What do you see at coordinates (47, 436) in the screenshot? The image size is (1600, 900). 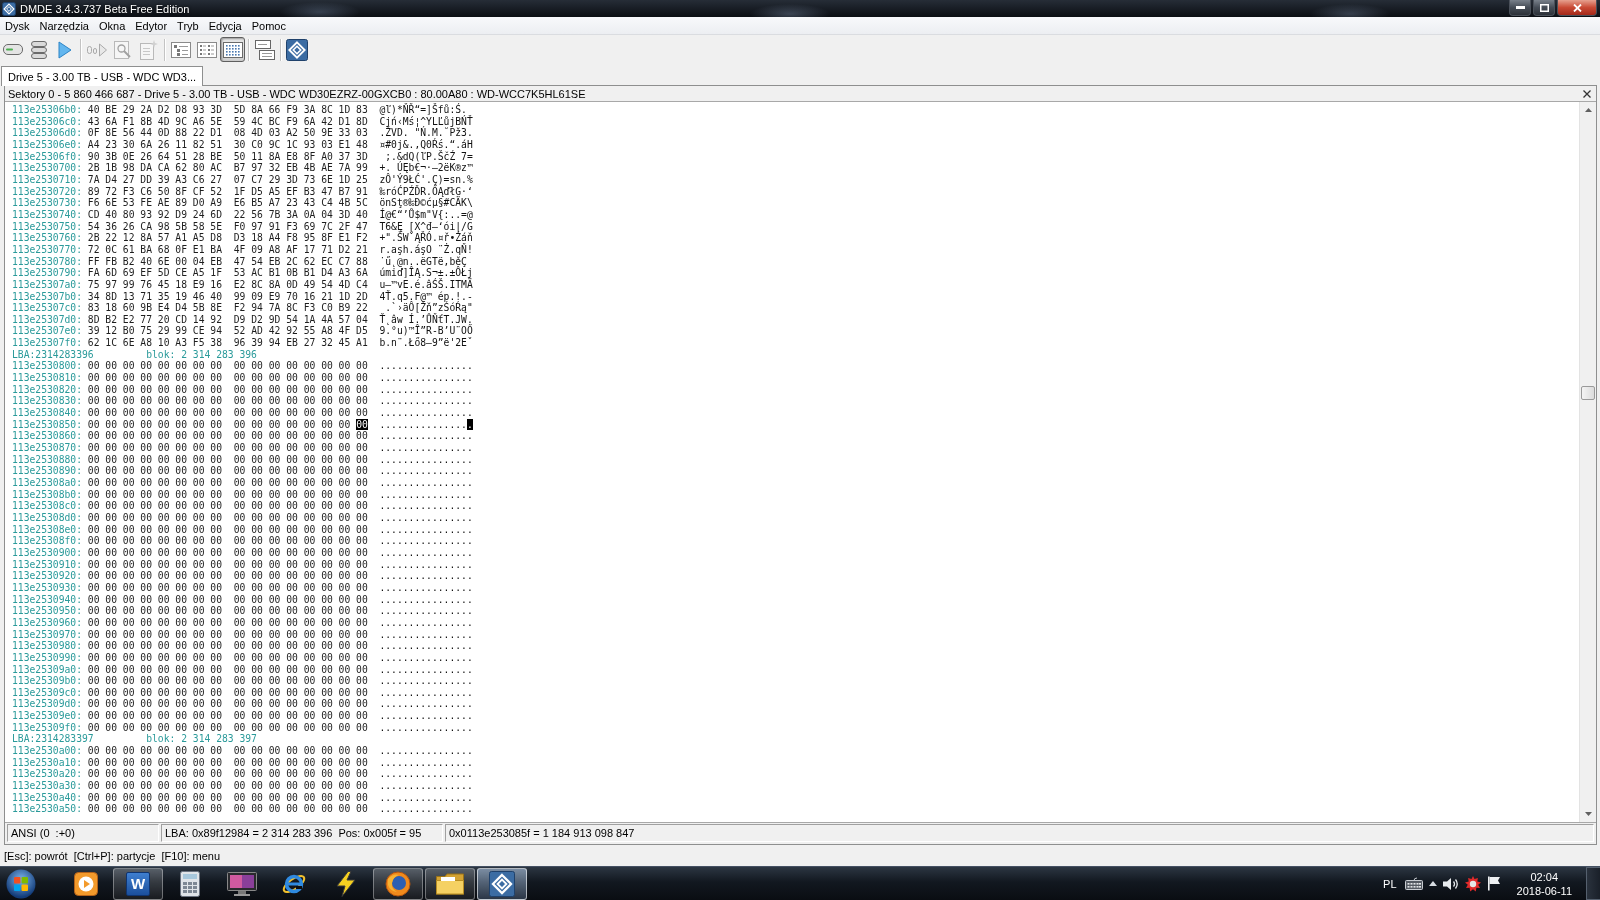 I see `hex-address: 113e2530860:` at bounding box center [47, 436].